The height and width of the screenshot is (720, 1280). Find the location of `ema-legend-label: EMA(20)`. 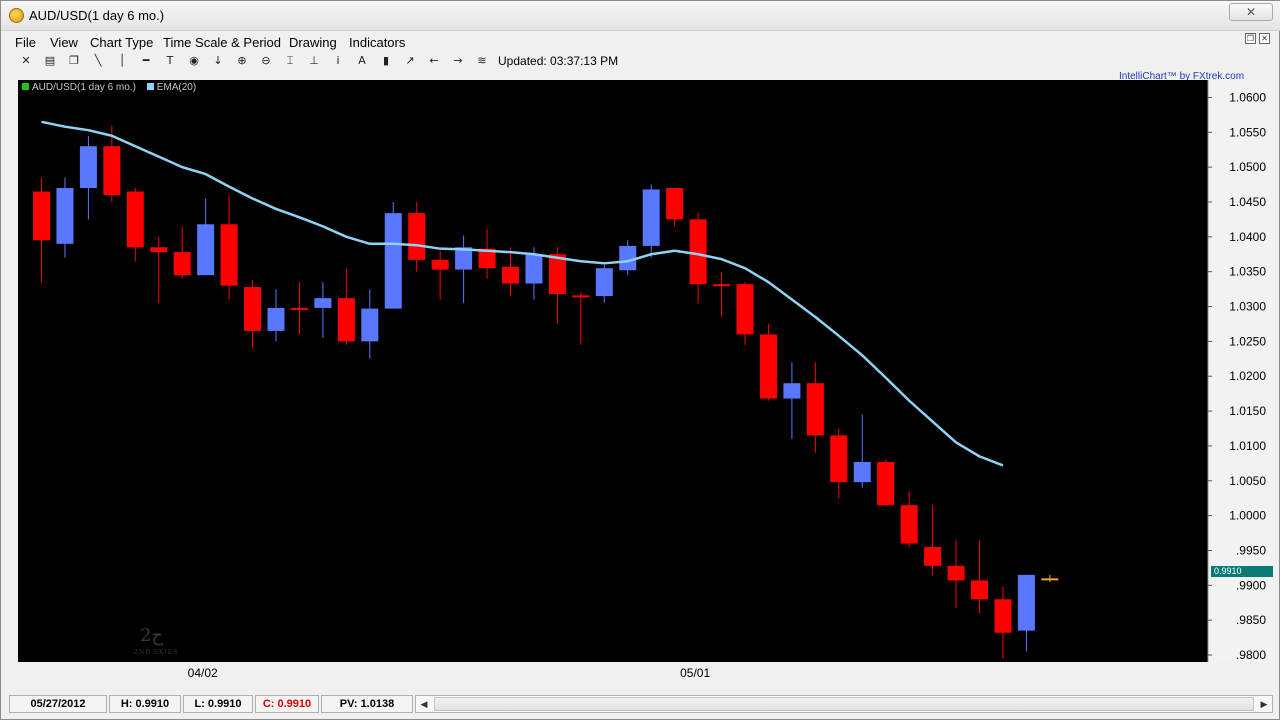

ema-legend-label: EMA(20) is located at coordinates (176, 87).